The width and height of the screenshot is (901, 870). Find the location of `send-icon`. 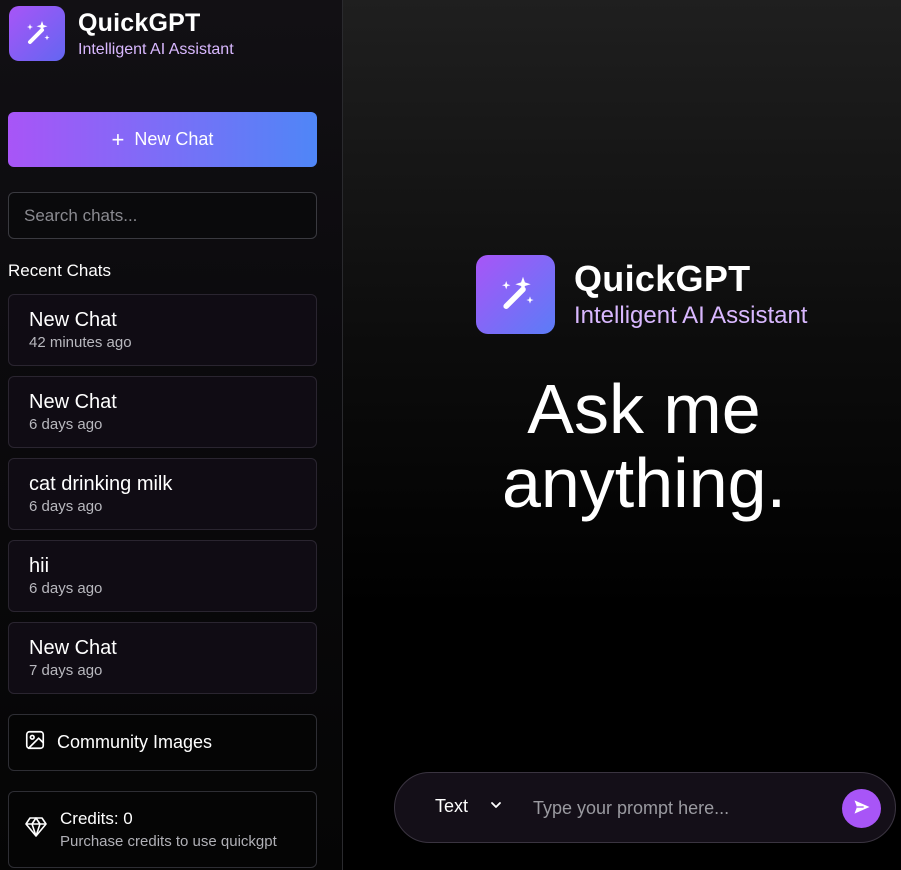

send-icon is located at coordinates (862, 808).